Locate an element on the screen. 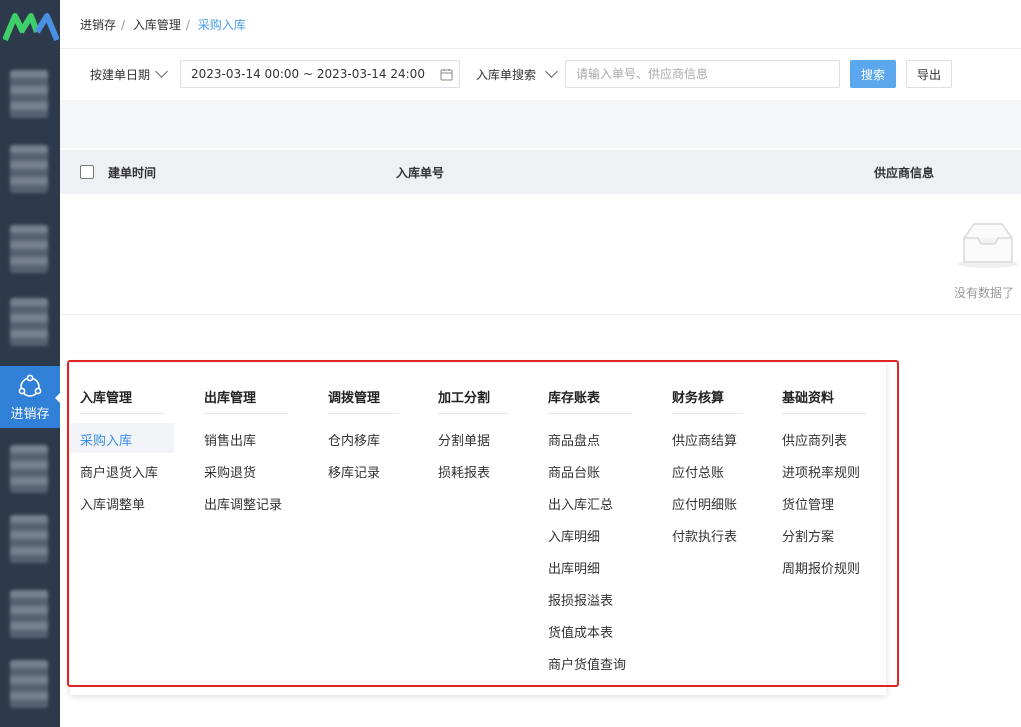 The image size is (1021, 727). menu-item: 出库明细 is located at coordinates (574, 567).